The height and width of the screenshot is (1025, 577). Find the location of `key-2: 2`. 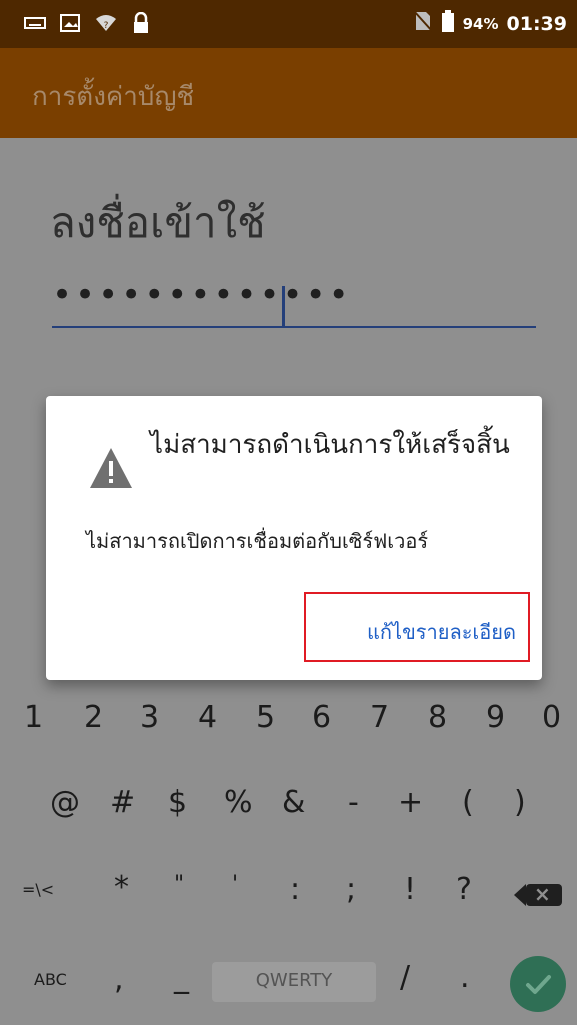

key-2: 2 is located at coordinates (93, 717).